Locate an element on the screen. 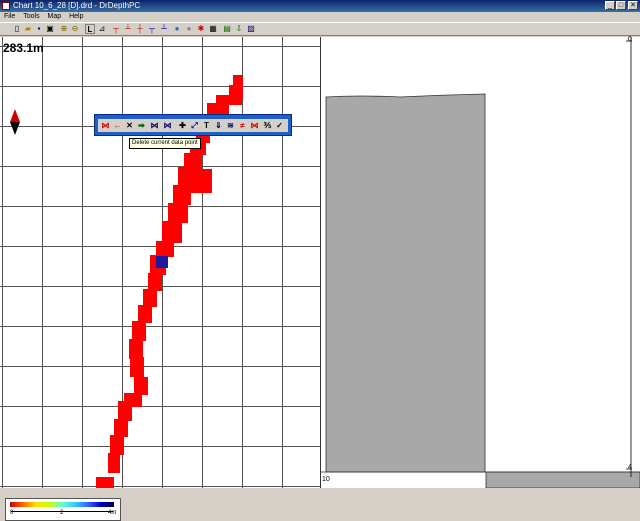 The width and height of the screenshot is (640, 521). menu-bar: File Tools Map Help is located at coordinates (320, 17).